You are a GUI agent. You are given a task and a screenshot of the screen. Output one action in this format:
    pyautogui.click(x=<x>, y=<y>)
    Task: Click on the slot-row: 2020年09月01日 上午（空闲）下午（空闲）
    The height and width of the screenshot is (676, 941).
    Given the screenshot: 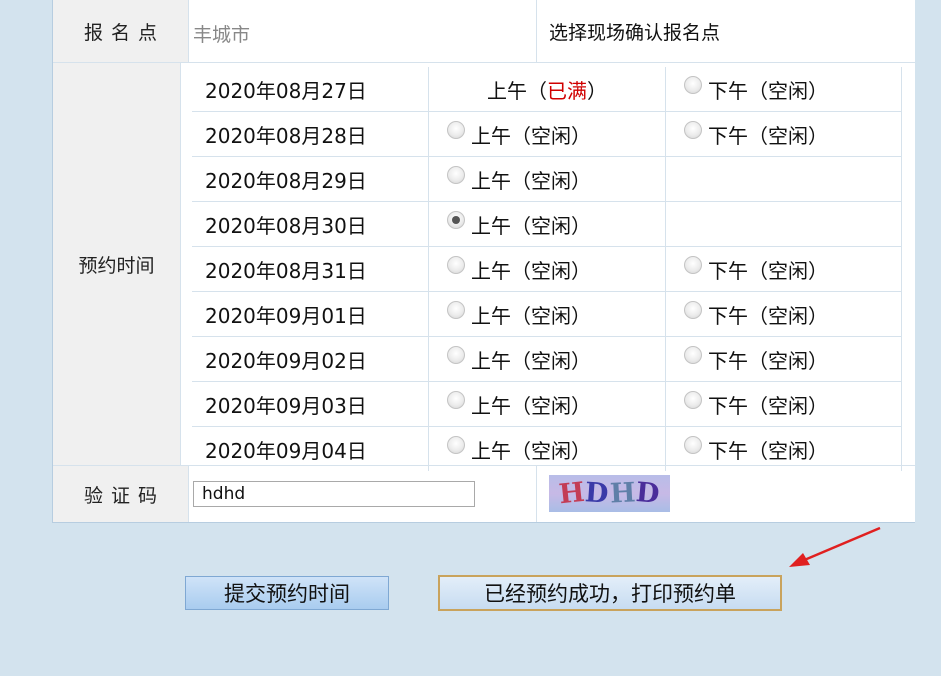 What is the action you would take?
    pyautogui.click(x=547, y=314)
    